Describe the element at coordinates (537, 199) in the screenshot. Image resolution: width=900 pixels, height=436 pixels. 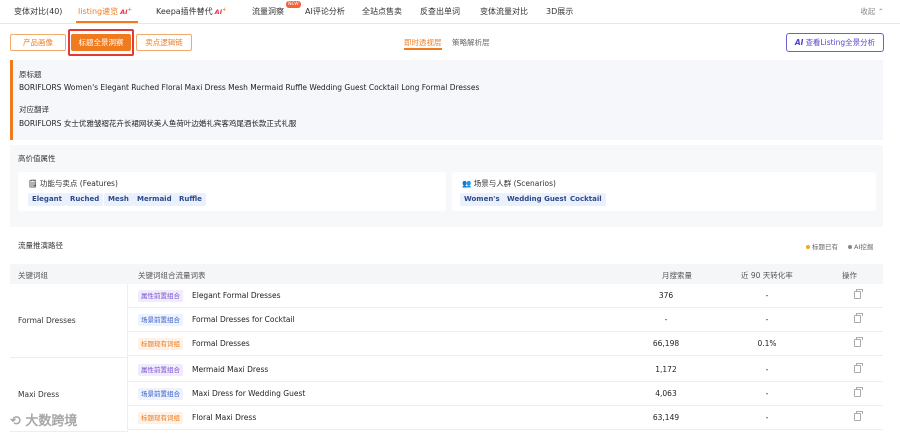
I see `scenario-chip: Wedding Guest` at that location.